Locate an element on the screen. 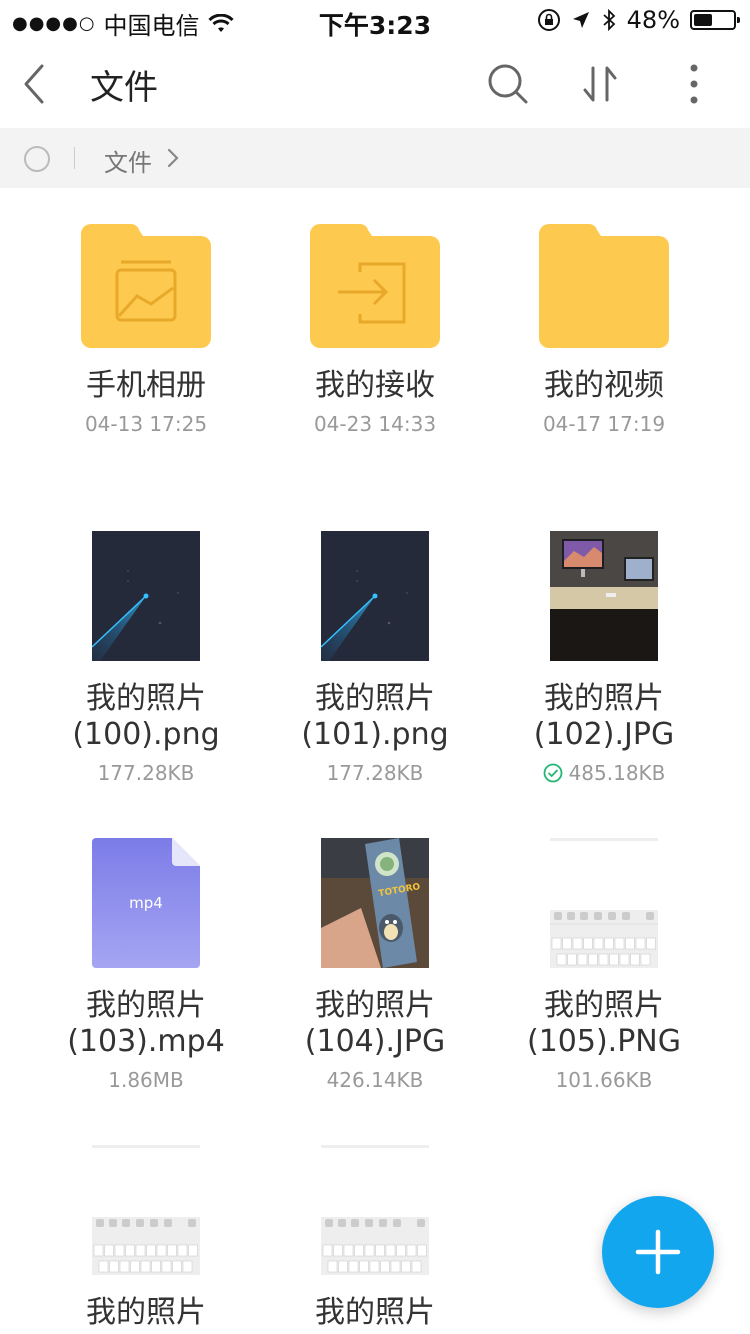  add-button is located at coordinates (658, 1252).